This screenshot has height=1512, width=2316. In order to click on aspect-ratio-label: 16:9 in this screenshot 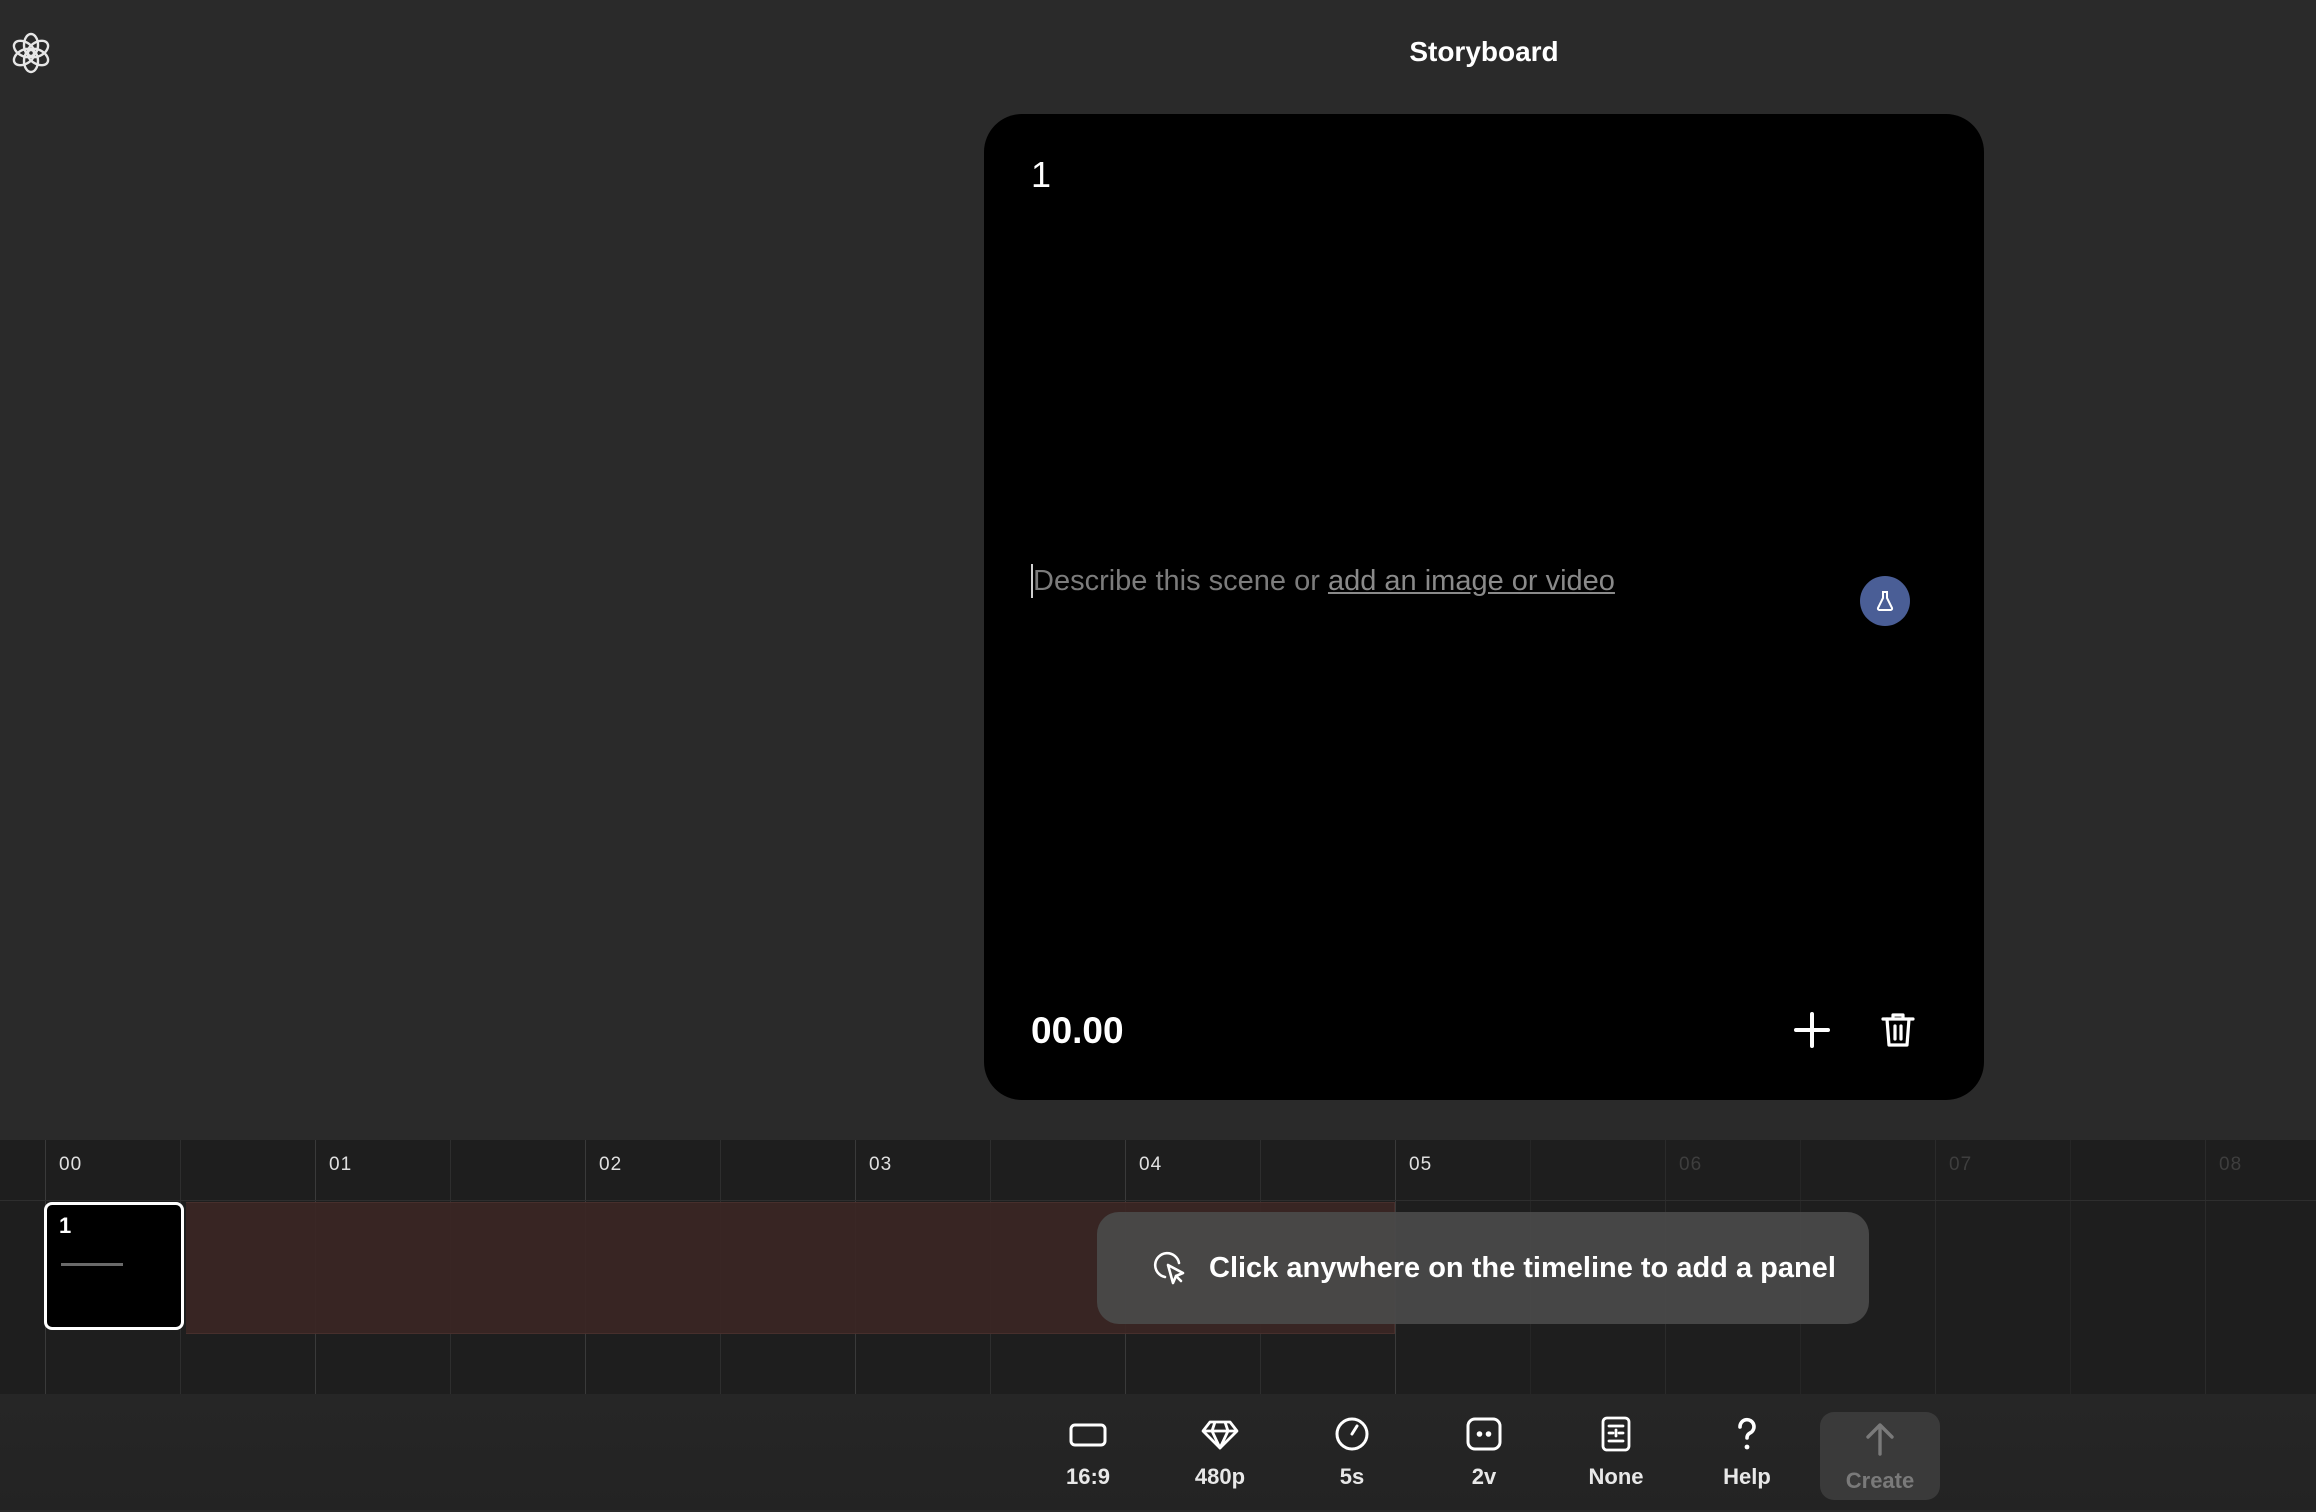, I will do `click(1088, 1476)`.